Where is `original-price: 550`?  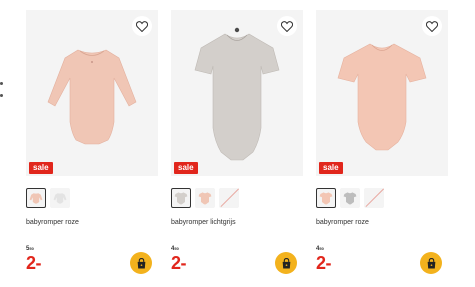
original-price: 550 is located at coordinates (30, 249).